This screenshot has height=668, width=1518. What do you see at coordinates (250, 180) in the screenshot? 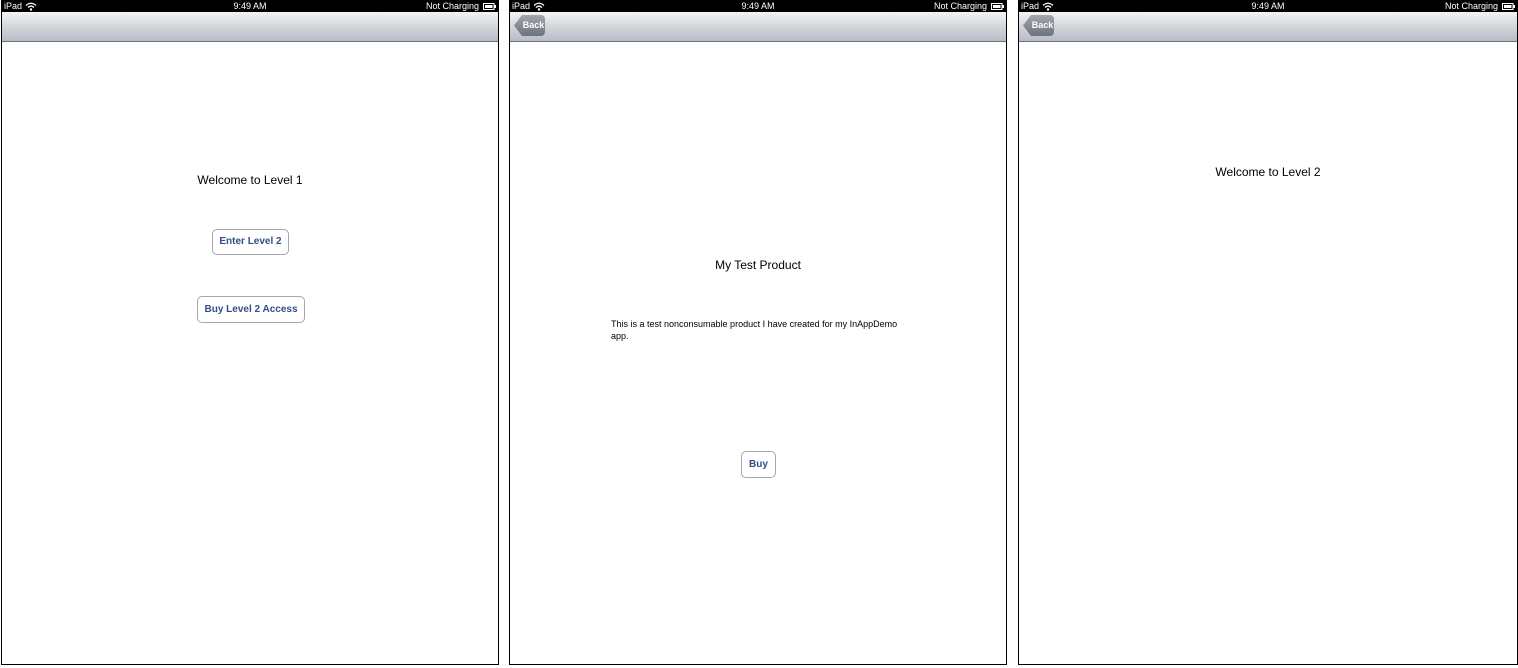
I see `welcome-level-1-label: Welcome to Level 1` at bounding box center [250, 180].